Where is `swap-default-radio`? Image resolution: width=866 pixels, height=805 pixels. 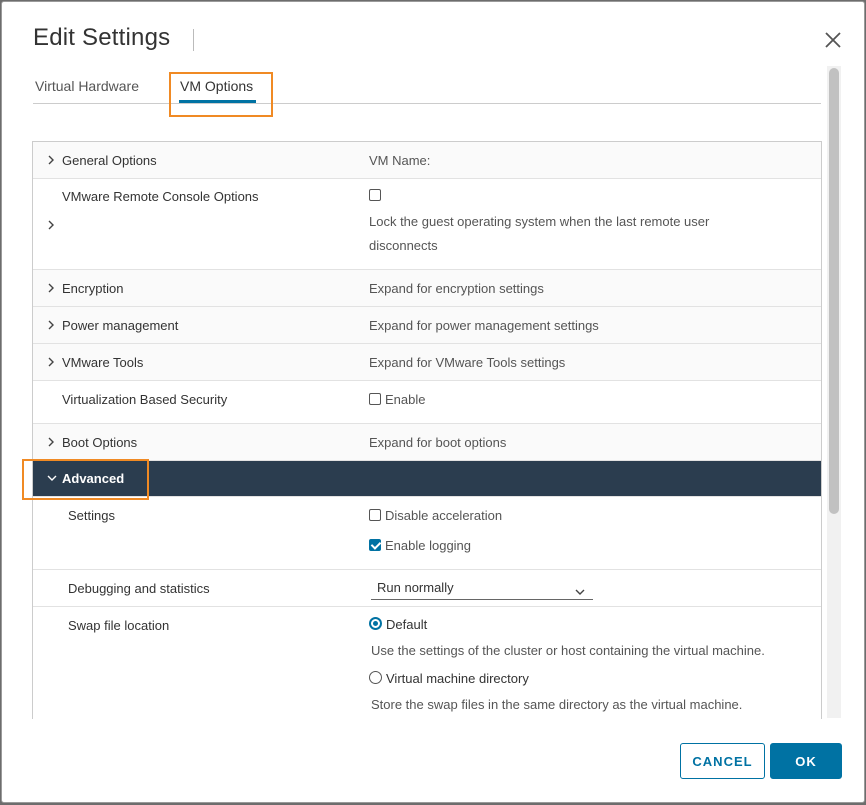 swap-default-radio is located at coordinates (375, 623).